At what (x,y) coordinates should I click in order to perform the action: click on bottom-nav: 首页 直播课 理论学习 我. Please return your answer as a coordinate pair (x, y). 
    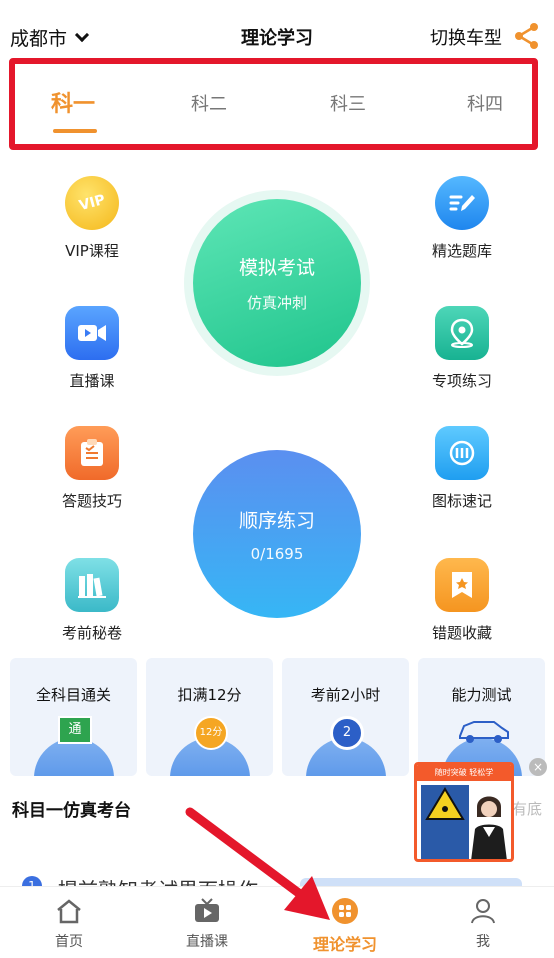
    Looking at the image, I should click on (277, 922).